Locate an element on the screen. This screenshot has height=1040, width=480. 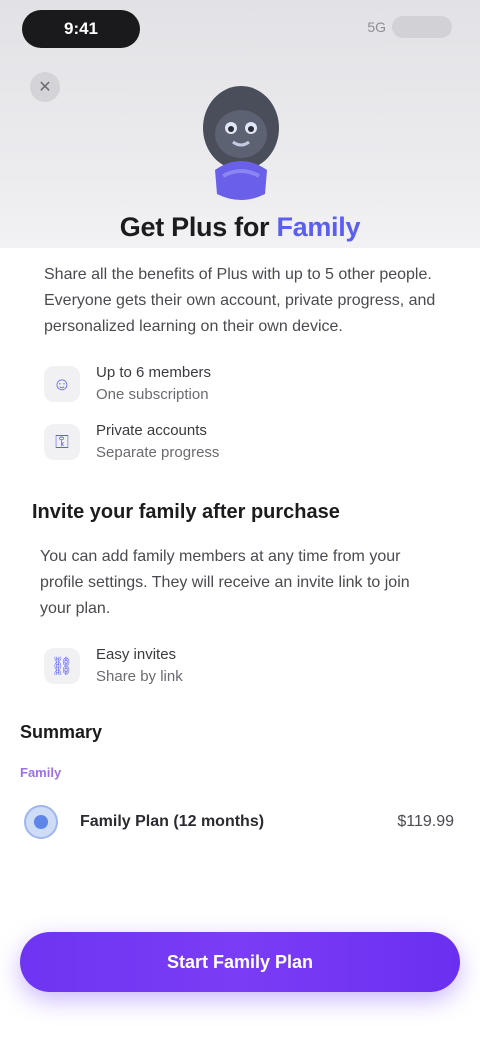
feature-title: Easy invites is located at coordinates (136, 654).